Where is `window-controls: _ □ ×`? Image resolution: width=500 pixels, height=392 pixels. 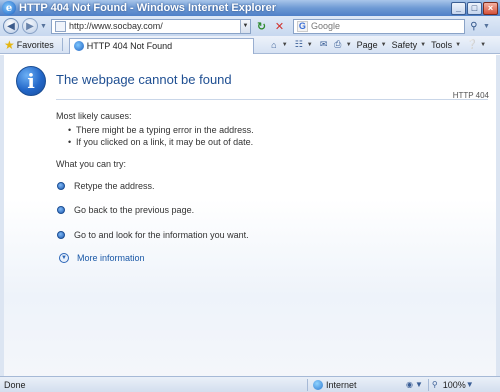
window-controls: _ □ × is located at coordinates (474, 8).